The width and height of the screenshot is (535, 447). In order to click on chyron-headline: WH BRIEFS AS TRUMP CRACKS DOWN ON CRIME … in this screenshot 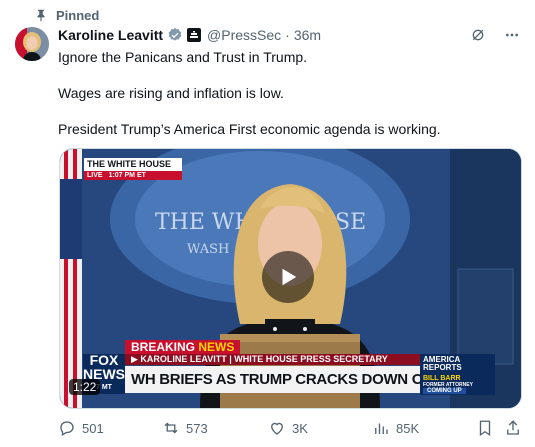, I will do `click(274, 379)`.